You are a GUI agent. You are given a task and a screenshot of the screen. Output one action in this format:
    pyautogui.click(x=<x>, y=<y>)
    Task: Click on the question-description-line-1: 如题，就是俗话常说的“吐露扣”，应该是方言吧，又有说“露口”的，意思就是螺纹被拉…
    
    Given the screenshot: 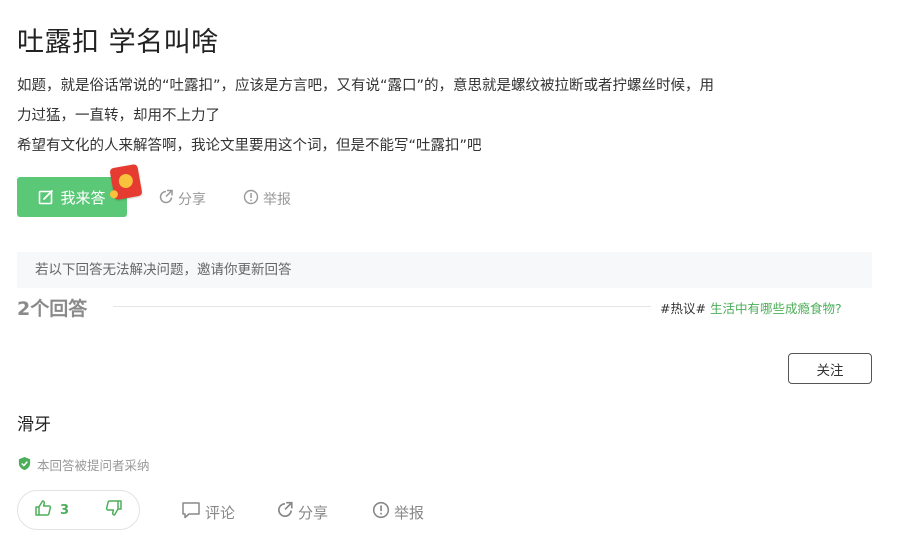 What is the action you would take?
    pyautogui.click(x=366, y=86)
    